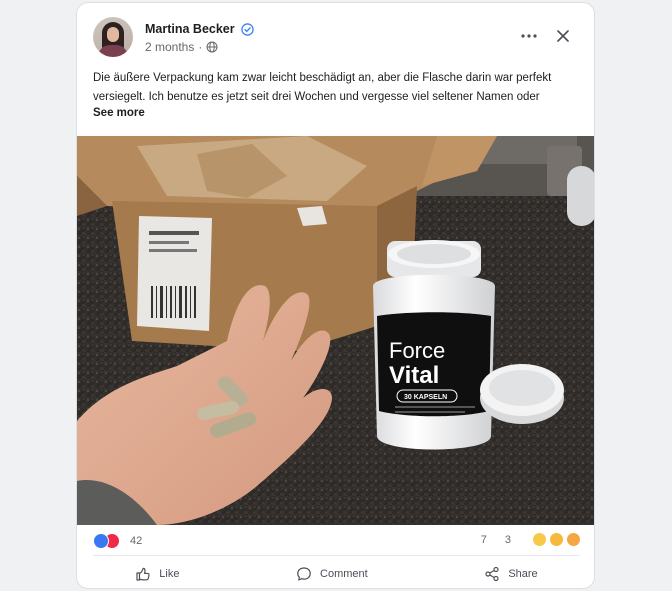 The height and width of the screenshot is (591, 672). I want to click on like-reaction-icon, so click(101, 541).